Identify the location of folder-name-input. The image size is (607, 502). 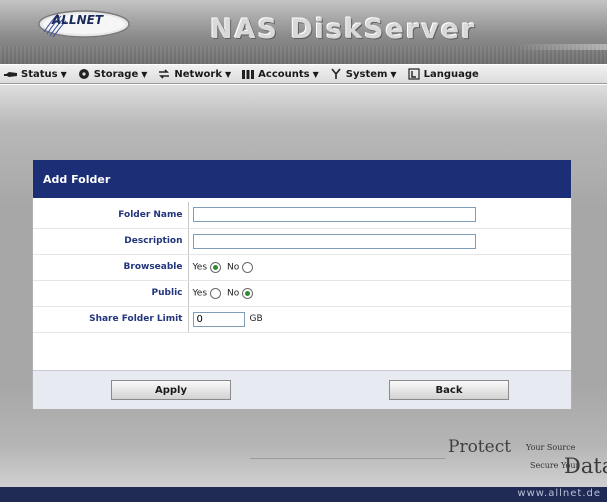
(334, 215).